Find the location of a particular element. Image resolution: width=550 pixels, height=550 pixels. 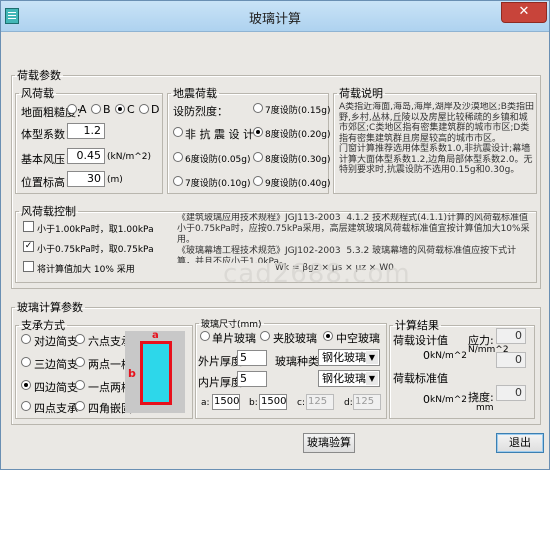

intensity-7-015-radio is located at coordinates (258, 108).